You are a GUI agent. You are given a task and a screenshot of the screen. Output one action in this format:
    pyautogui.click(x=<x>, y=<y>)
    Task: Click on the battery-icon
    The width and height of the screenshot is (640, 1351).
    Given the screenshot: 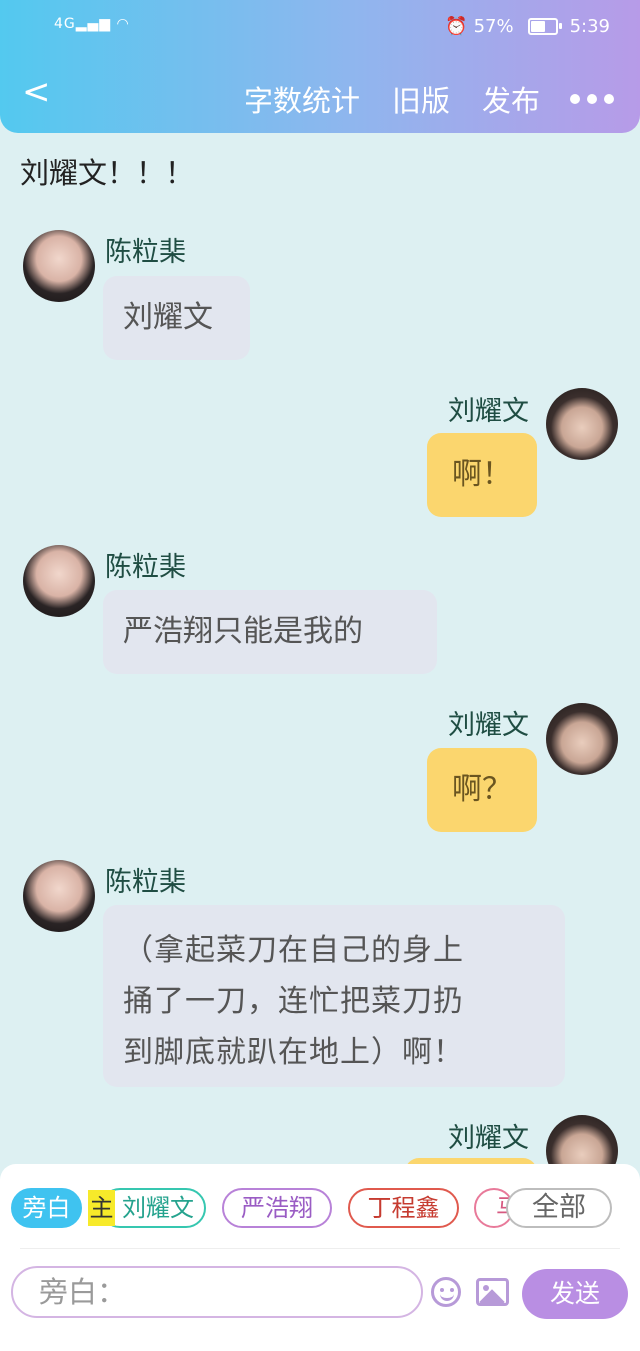 What is the action you would take?
    pyautogui.click(x=544, y=26)
    